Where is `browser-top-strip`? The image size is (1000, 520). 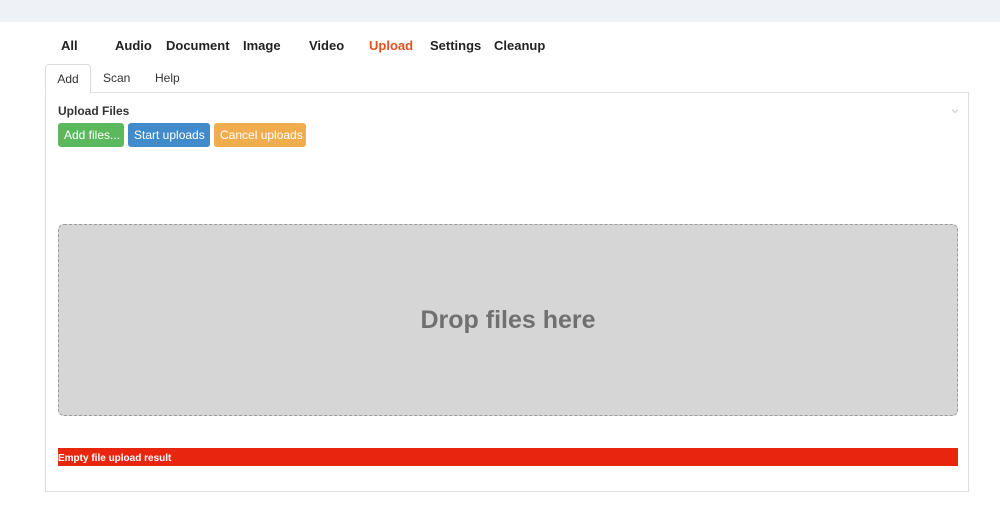 browser-top-strip is located at coordinates (500, 11).